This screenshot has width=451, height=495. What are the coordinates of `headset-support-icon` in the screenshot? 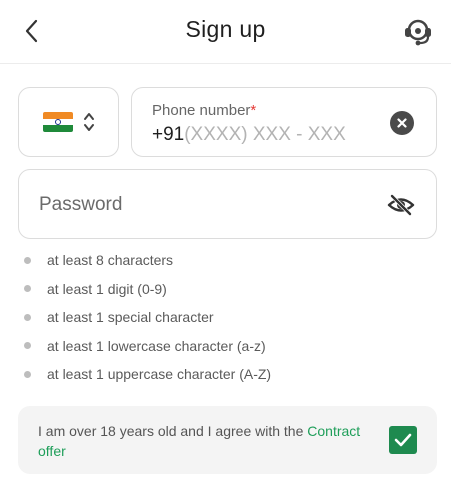 It's located at (418, 32).